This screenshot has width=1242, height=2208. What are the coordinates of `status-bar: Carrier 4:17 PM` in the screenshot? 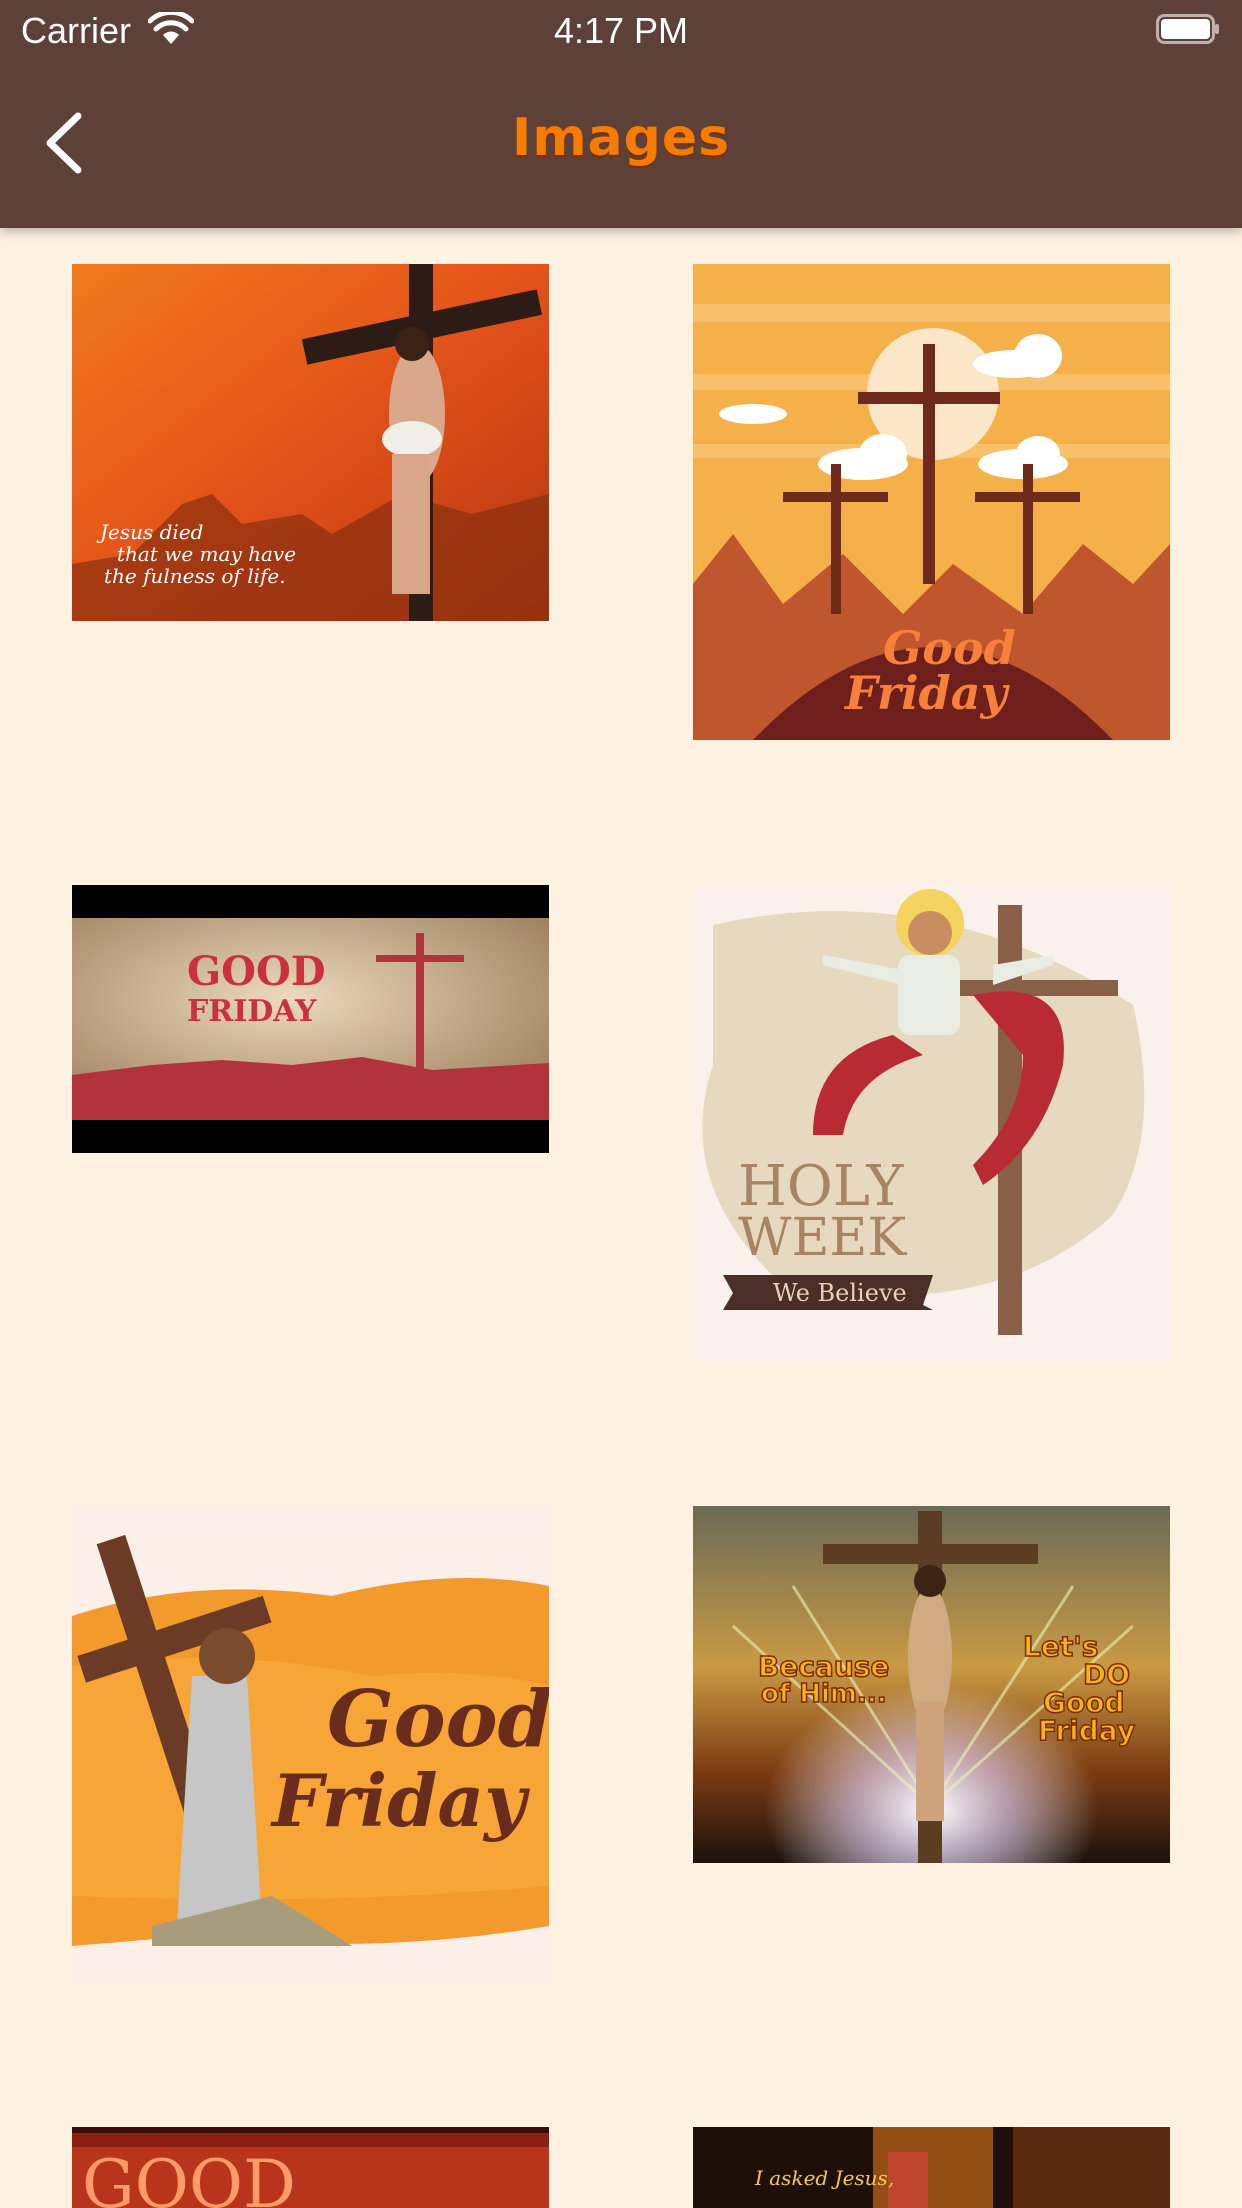 It's located at (621, 31).